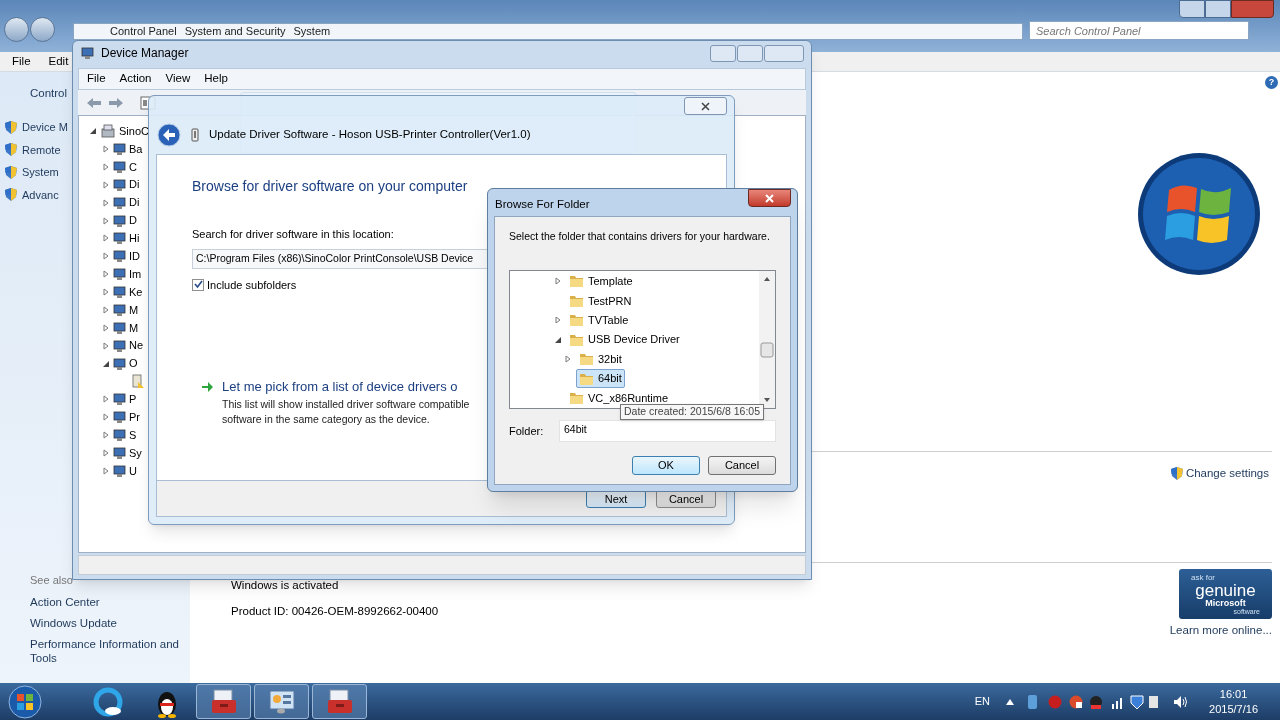 The image size is (1280, 720). What do you see at coordinates (49, 93) in the screenshot?
I see `control-panel-link: Control` at bounding box center [49, 93].